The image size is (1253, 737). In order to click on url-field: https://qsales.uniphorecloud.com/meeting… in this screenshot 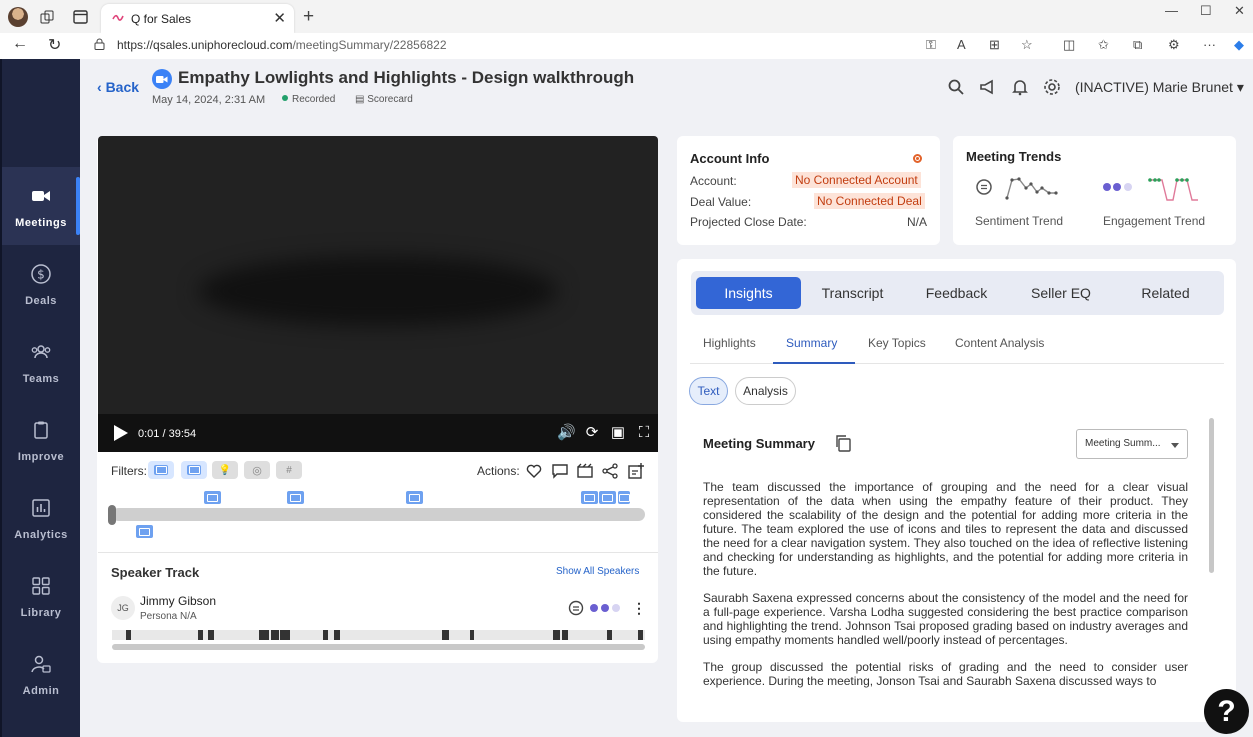, I will do `click(568, 45)`.